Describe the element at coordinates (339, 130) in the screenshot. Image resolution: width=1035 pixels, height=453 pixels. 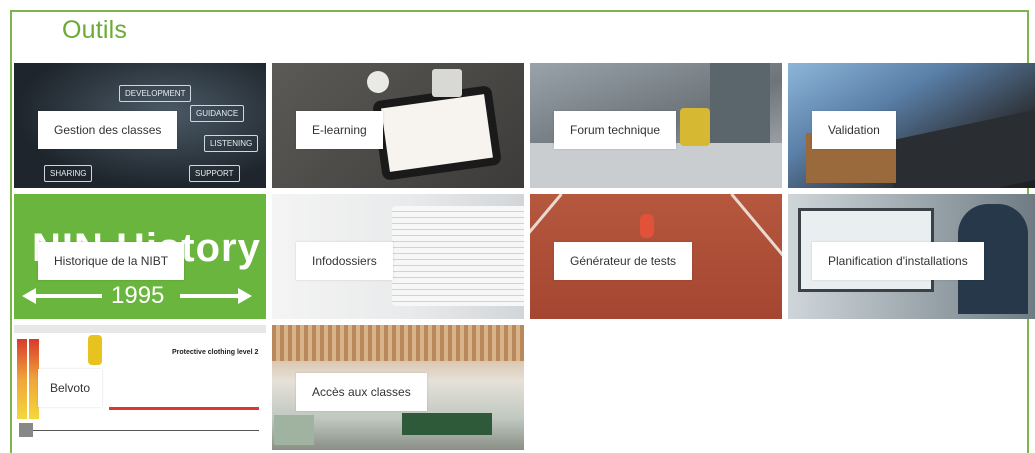
I see `tile-label: E-learning` at that location.